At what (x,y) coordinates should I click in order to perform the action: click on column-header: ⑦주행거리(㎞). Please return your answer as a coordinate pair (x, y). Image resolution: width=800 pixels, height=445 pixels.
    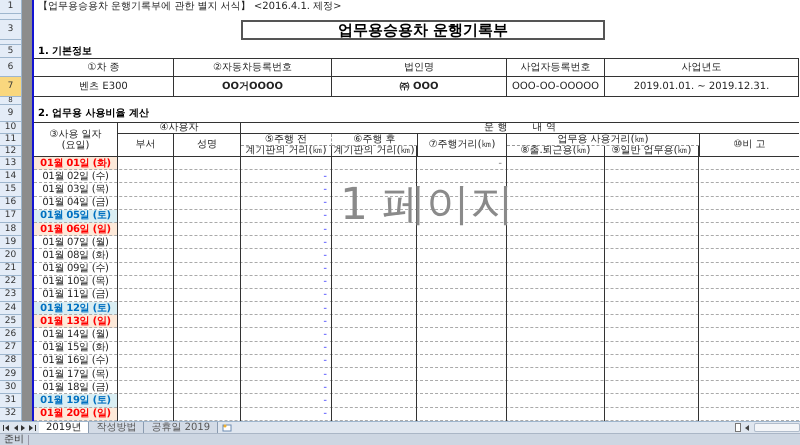
    Looking at the image, I should click on (462, 145).